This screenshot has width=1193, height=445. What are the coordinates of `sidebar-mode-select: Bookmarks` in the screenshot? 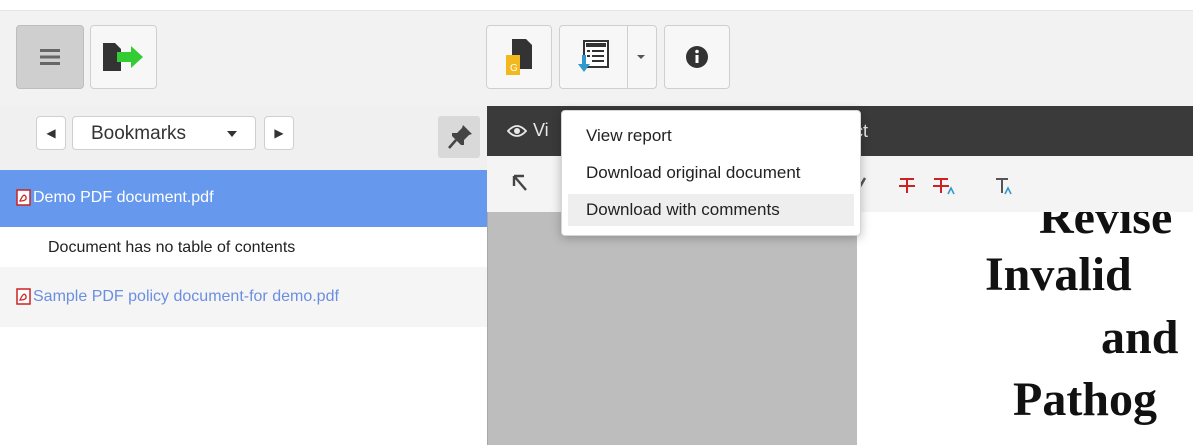 It's located at (164, 133).